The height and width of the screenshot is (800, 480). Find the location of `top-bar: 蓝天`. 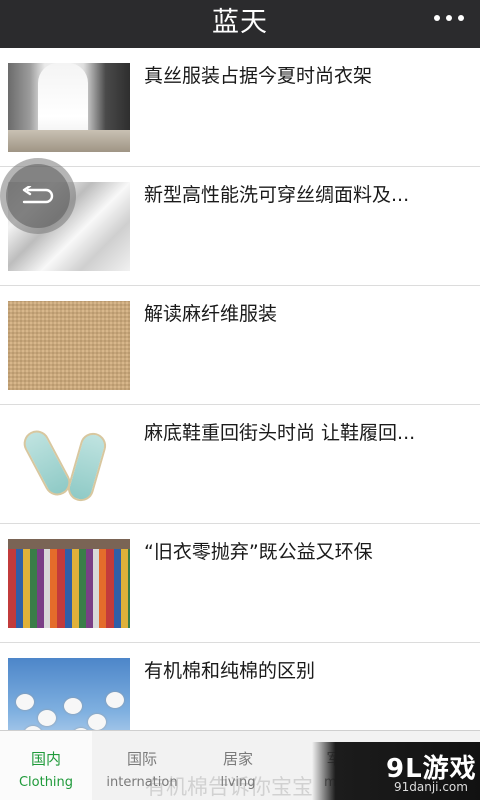

top-bar: 蓝天 is located at coordinates (240, 24).